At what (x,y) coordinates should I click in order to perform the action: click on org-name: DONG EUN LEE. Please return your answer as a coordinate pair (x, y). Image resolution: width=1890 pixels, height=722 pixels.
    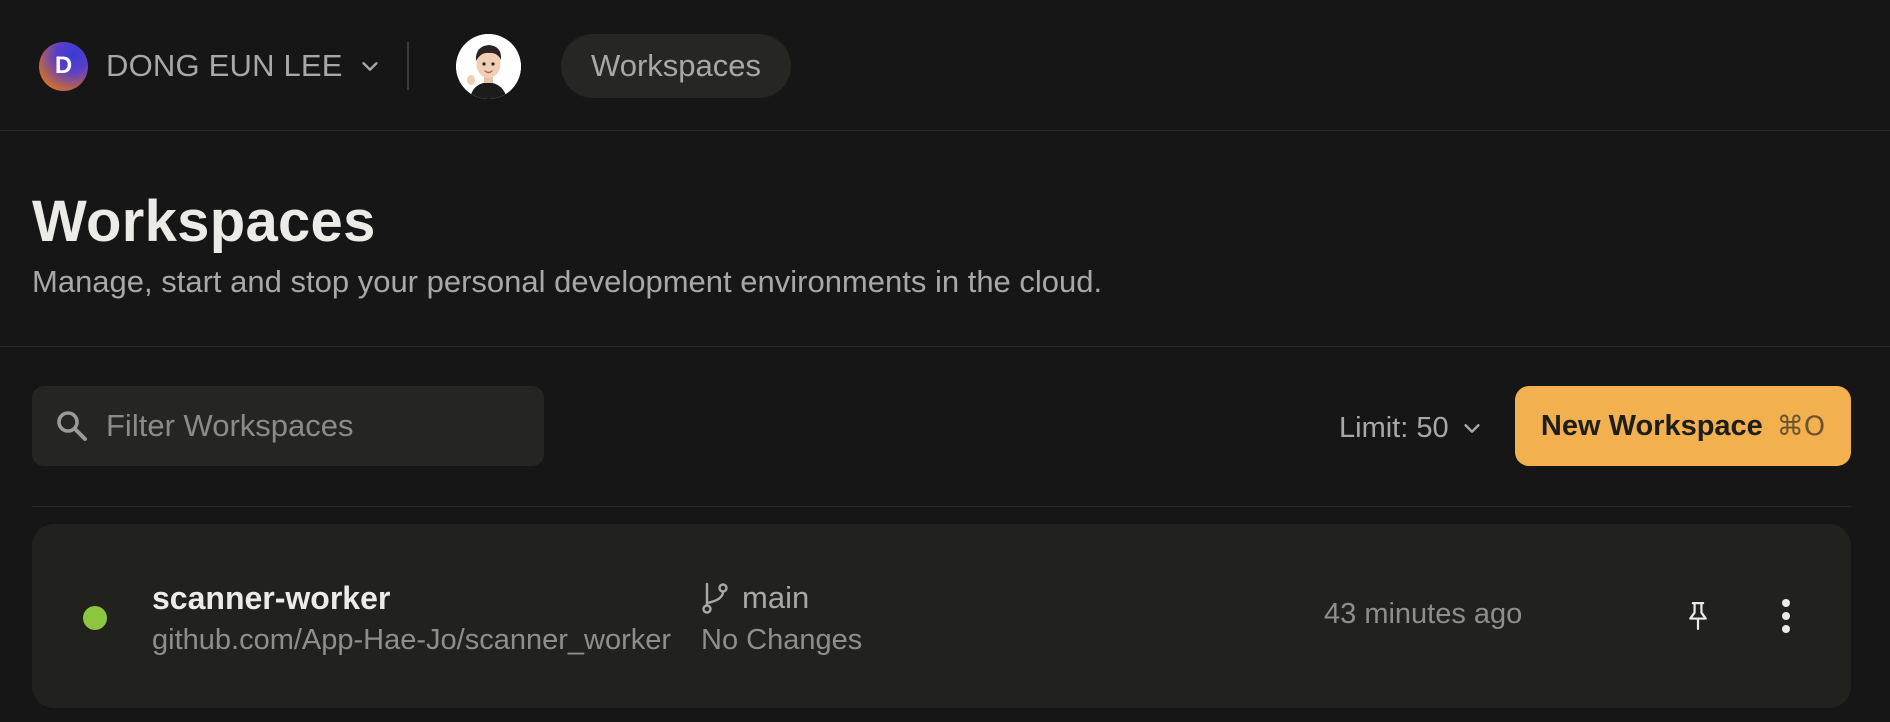
    Looking at the image, I should click on (224, 65).